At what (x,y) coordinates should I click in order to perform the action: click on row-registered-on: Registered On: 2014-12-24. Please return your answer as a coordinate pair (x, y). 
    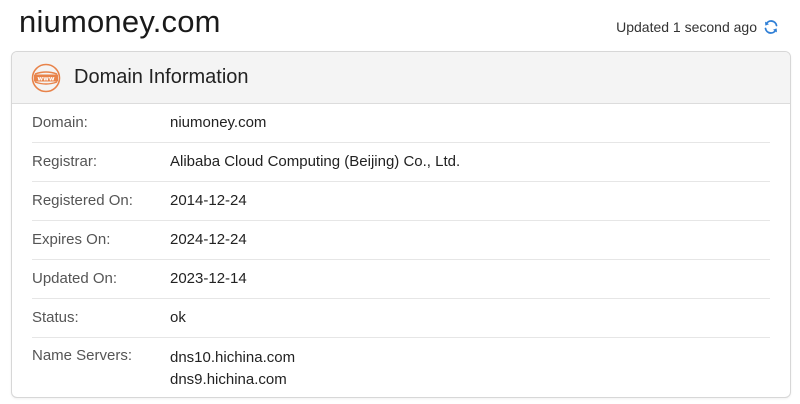
    Looking at the image, I should click on (401, 201).